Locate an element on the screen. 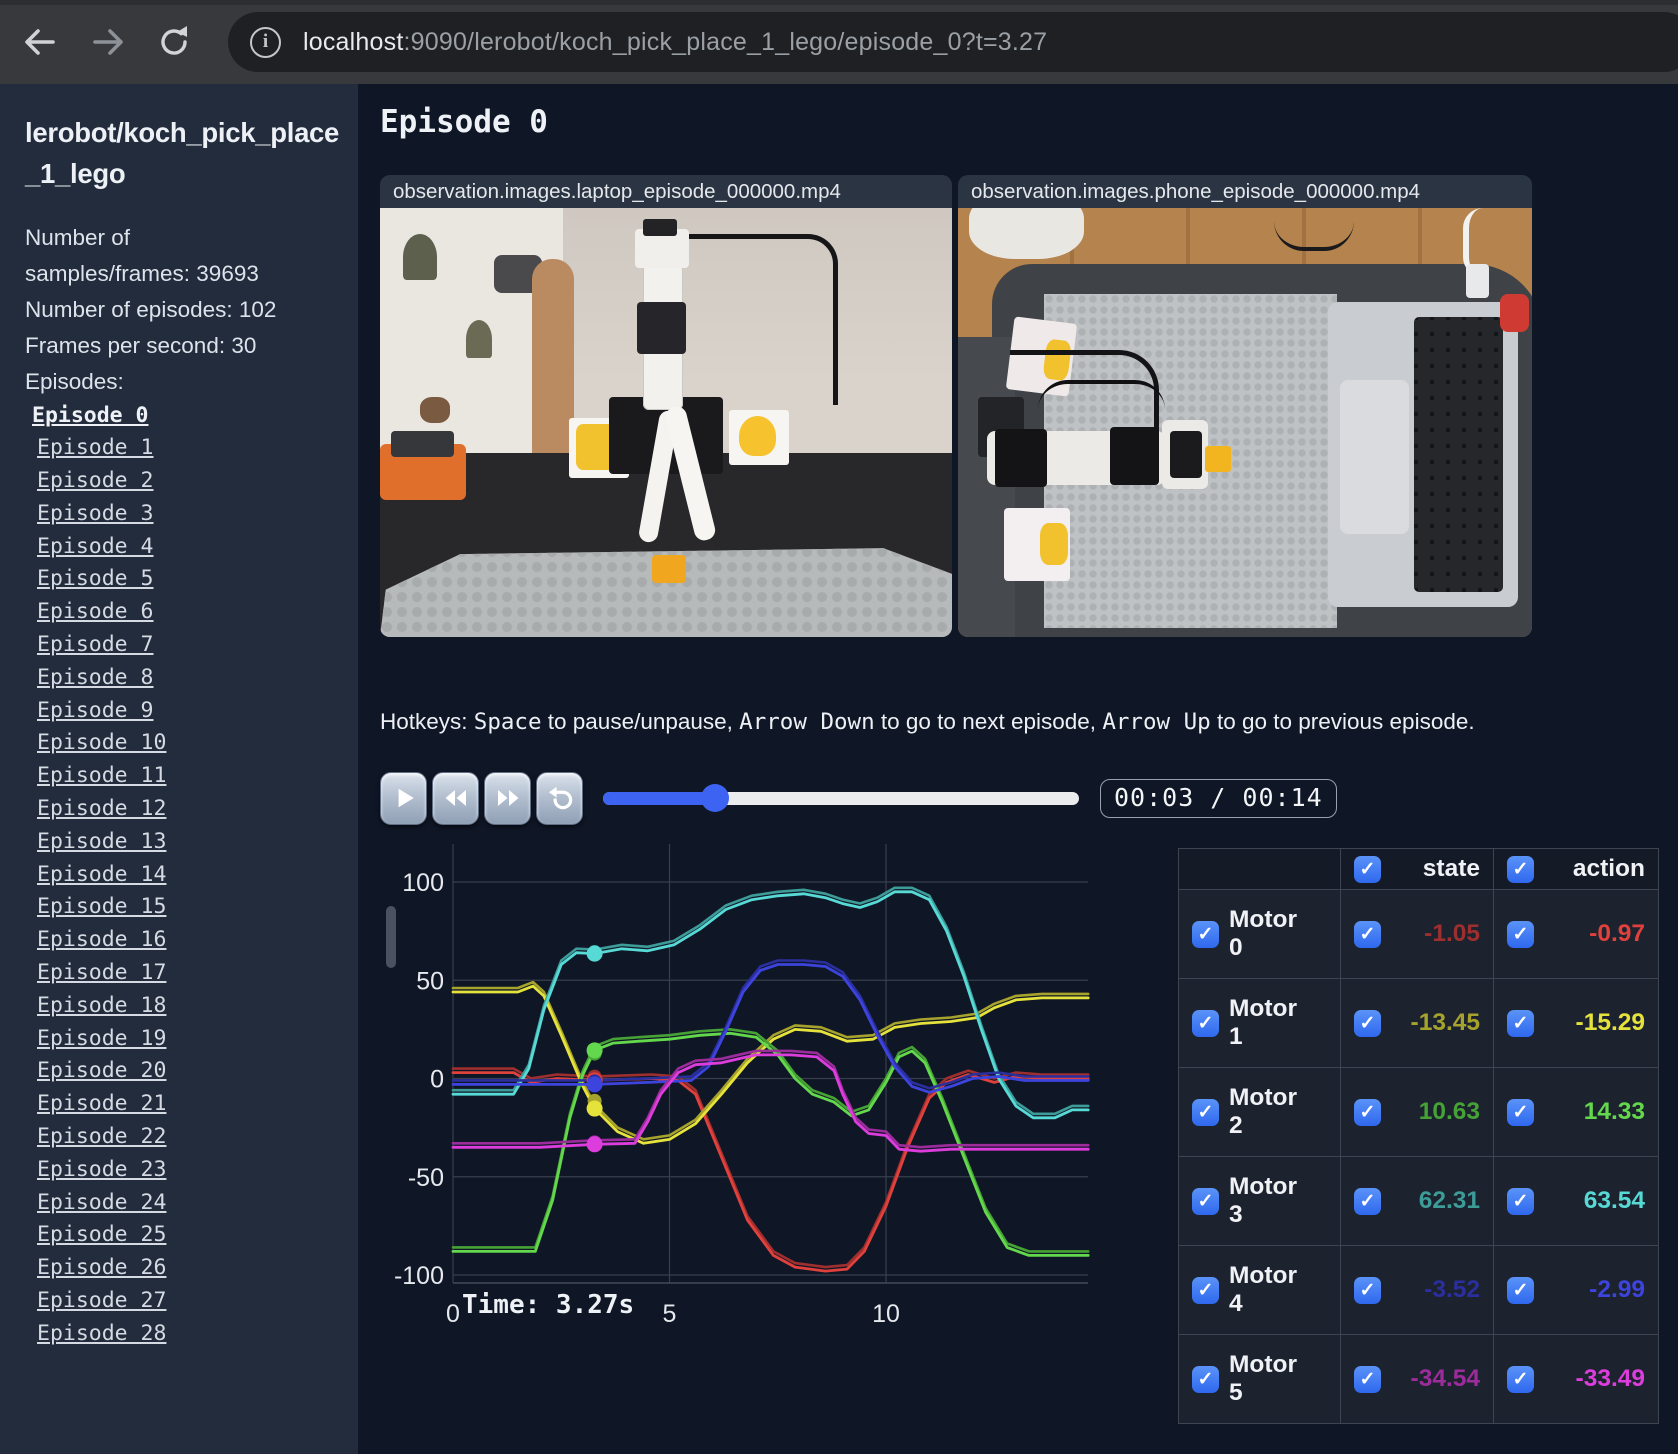 The image size is (1678, 1454). fast-forward-icon is located at coordinates (507, 798).